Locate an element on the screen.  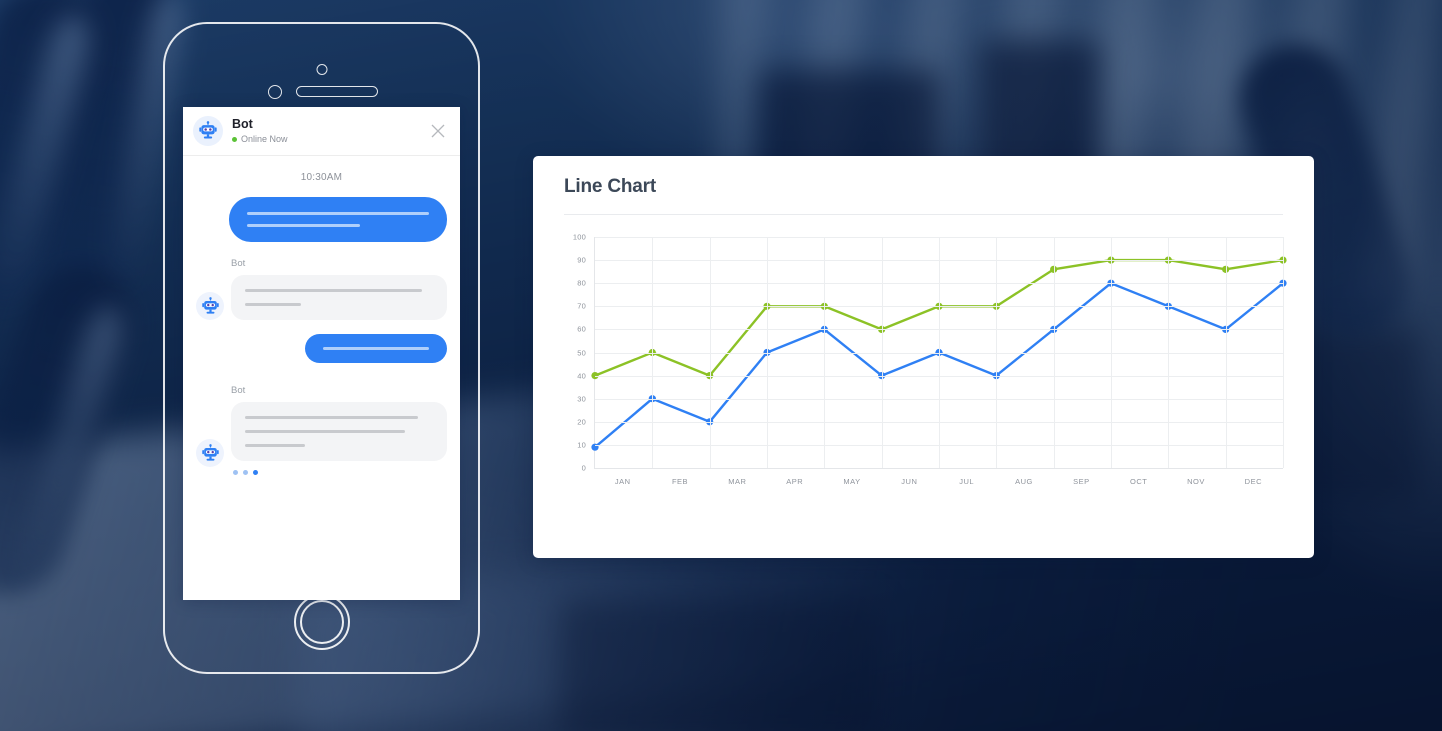
chat-timestamp: 10:30AM is located at coordinates (321, 177).